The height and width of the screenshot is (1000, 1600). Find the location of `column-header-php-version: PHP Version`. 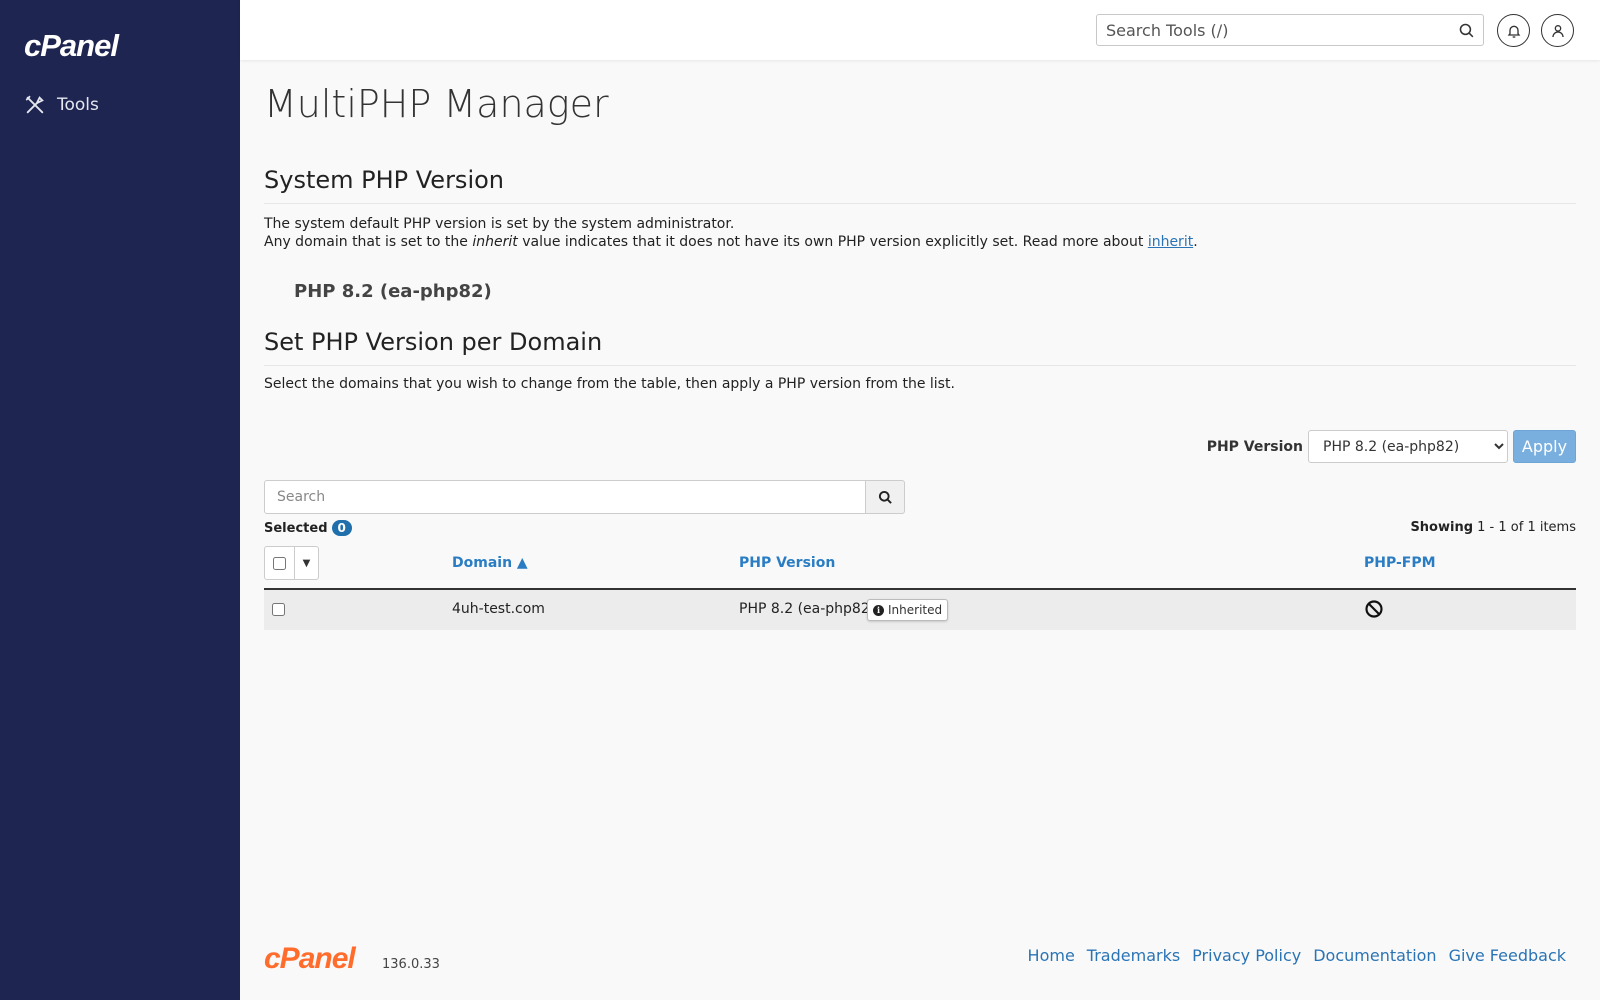

column-header-php-version: PHP Version is located at coordinates (787, 563).